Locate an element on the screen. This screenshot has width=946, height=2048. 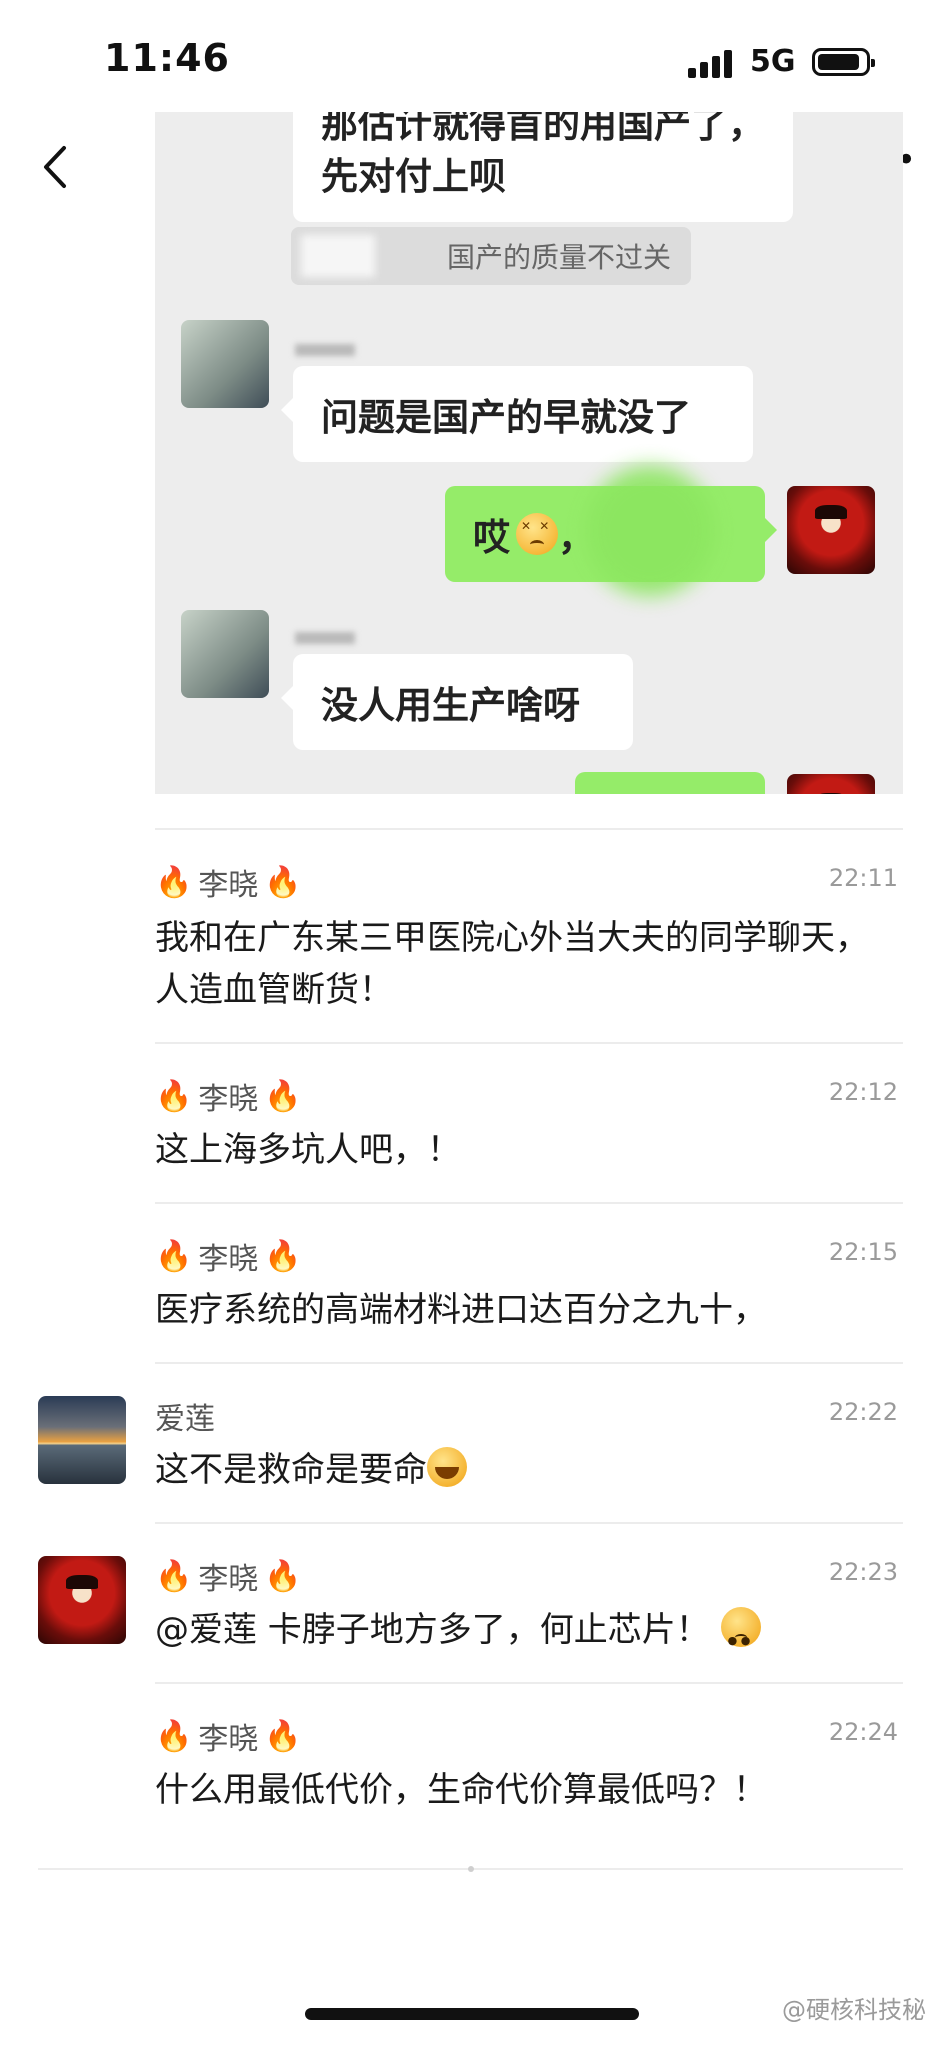
end-dot is located at coordinates (471, 1869).